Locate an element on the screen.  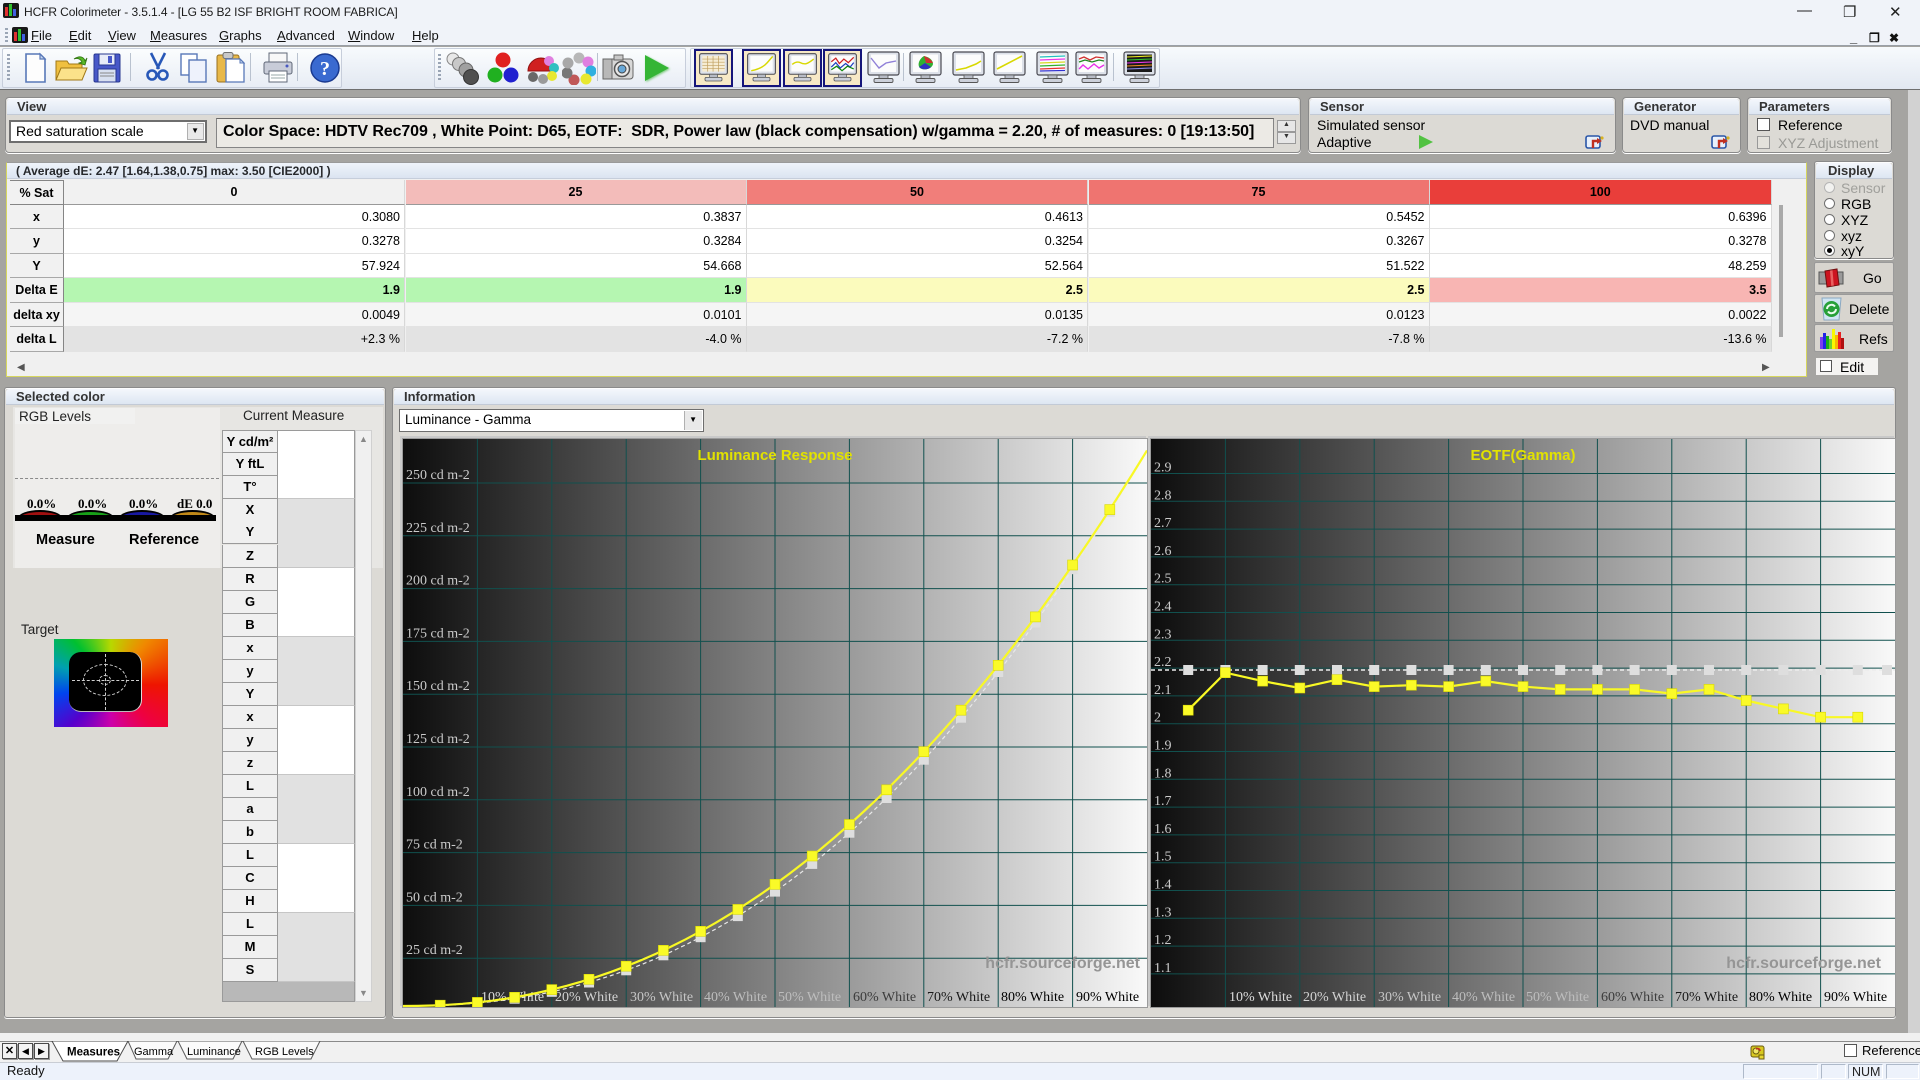
svg-text: 1.5 is located at coordinates (1163, 857).